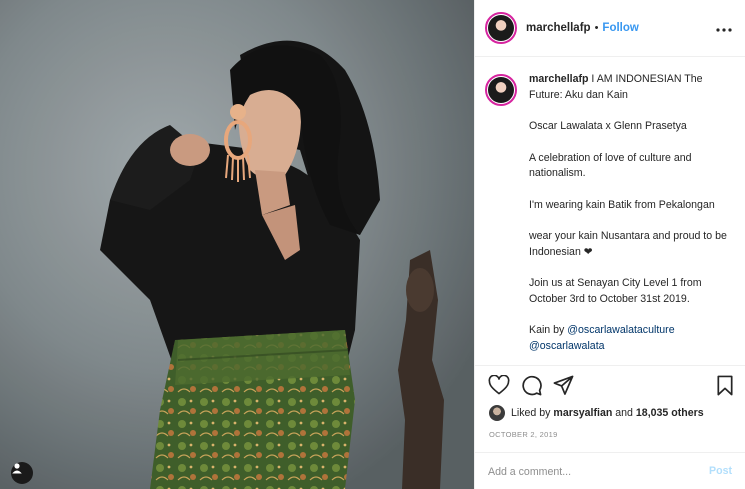 This screenshot has height=489, width=745. Describe the element at coordinates (620, 28) in the screenshot. I see `follow-button: Follow` at that location.